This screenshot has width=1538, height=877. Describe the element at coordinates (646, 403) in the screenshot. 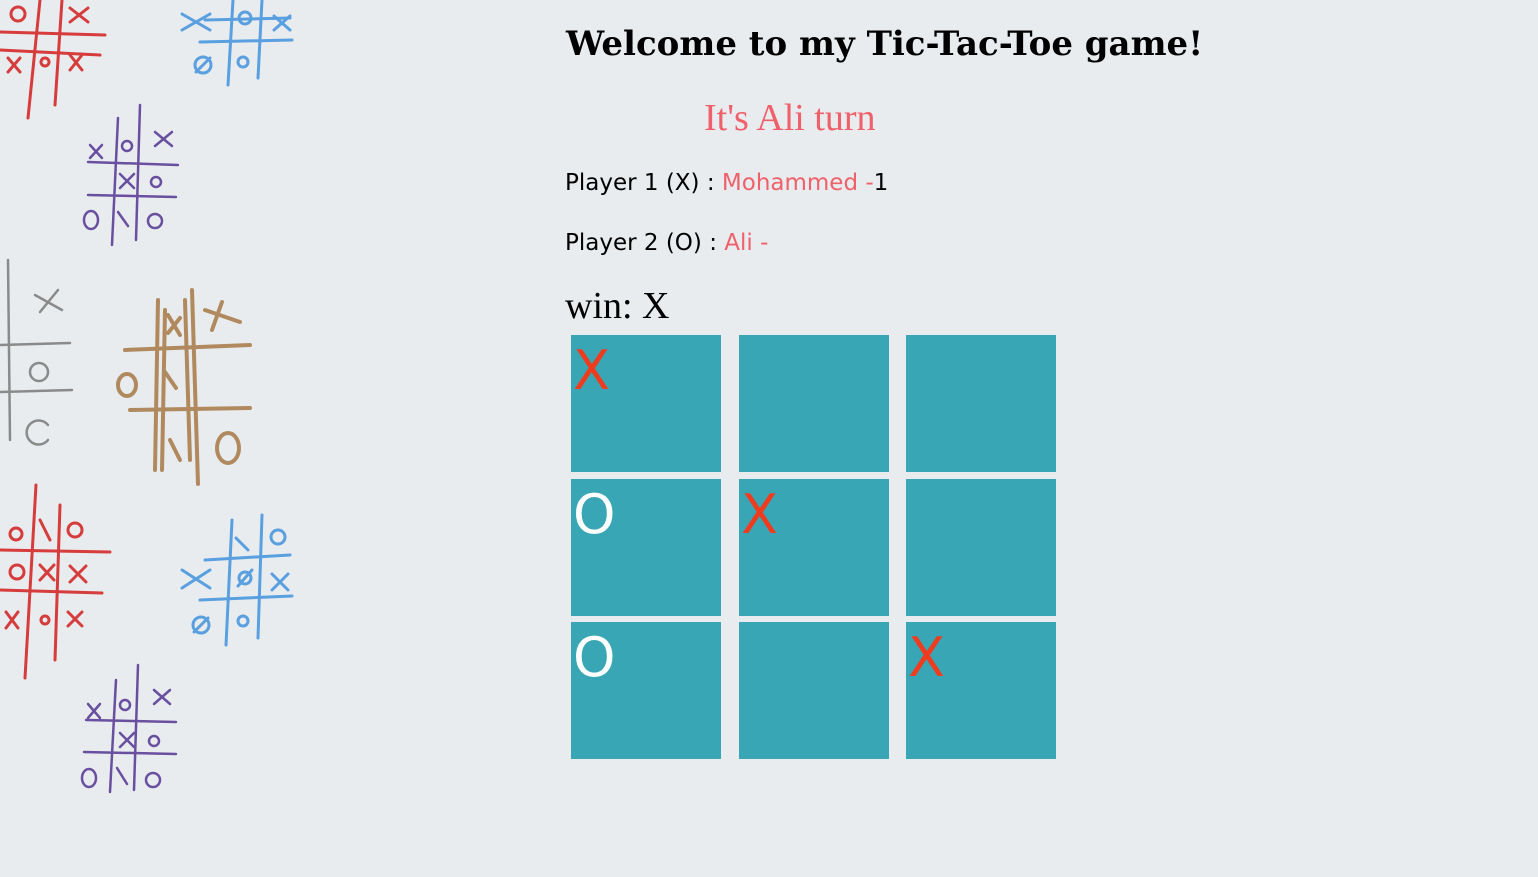

I see `board-cell-1: X` at that location.